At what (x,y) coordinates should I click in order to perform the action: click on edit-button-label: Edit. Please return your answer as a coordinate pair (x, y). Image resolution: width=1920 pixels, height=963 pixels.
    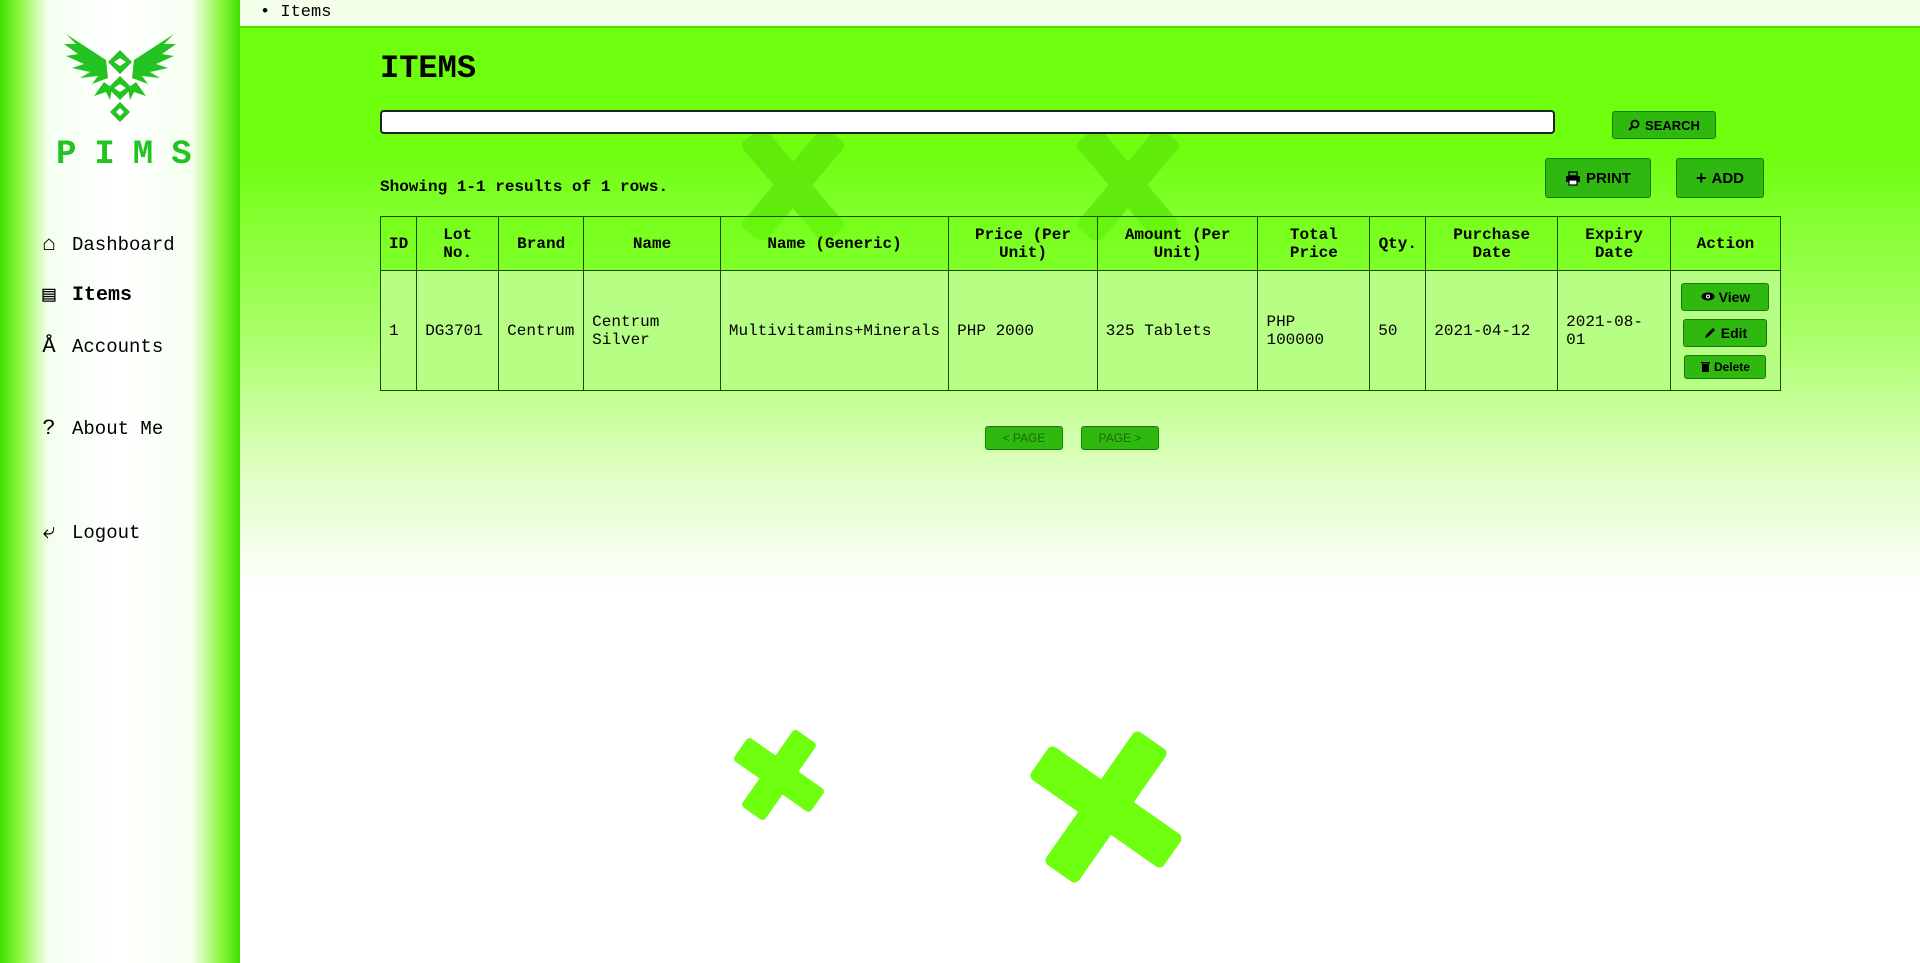
    Looking at the image, I should click on (1734, 332).